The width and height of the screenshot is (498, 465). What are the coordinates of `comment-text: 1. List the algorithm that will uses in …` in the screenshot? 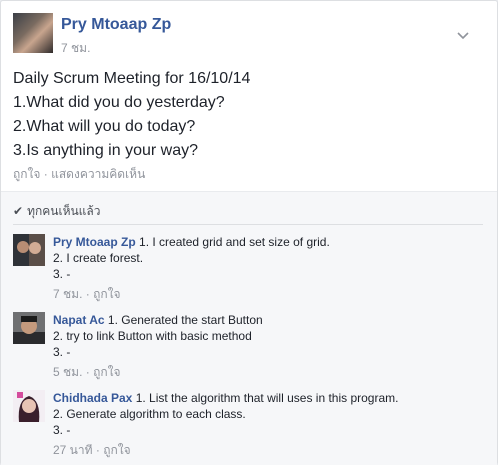 It's located at (265, 398).